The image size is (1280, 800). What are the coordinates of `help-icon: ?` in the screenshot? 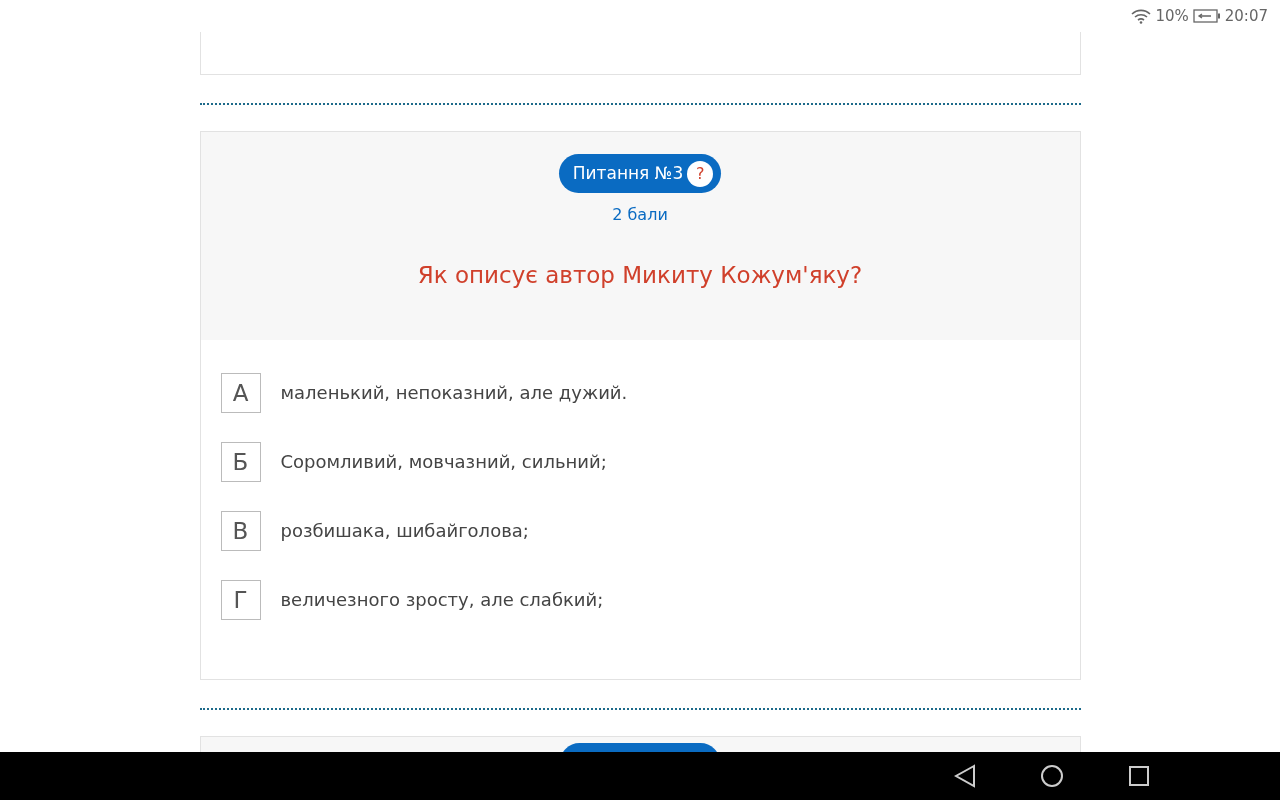 It's located at (700, 173).